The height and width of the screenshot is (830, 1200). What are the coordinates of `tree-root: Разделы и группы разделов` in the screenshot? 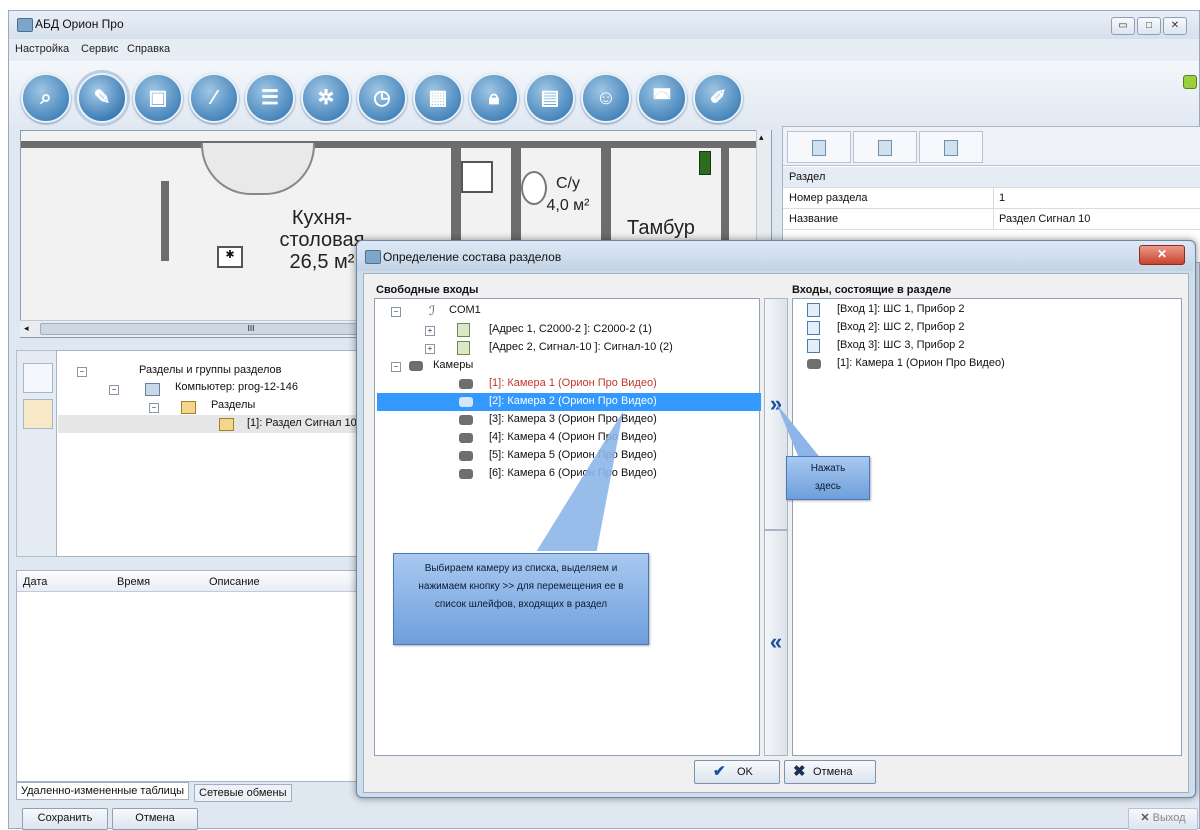 It's located at (210, 370).